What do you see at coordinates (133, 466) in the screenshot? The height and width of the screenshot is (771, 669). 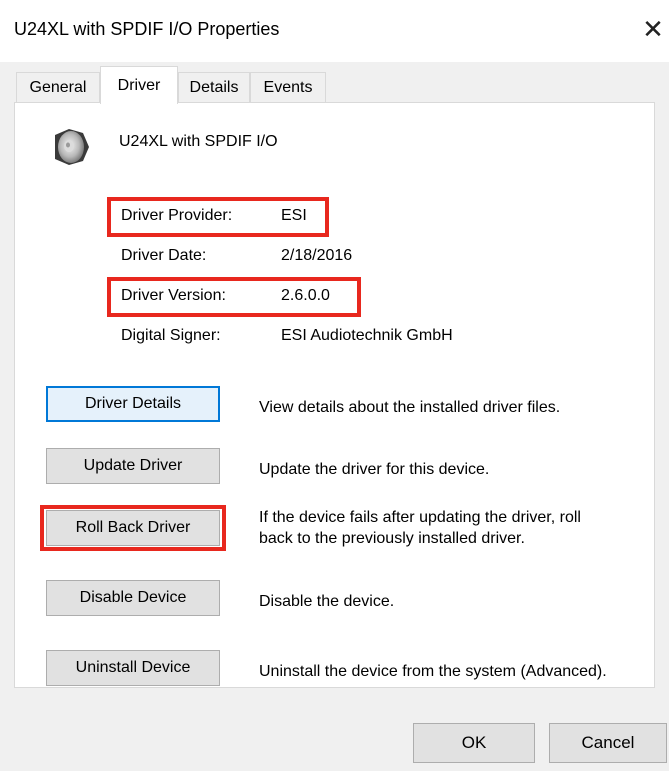 I see `update-driver-button: Update Driver` at bounding box center [133, 466].